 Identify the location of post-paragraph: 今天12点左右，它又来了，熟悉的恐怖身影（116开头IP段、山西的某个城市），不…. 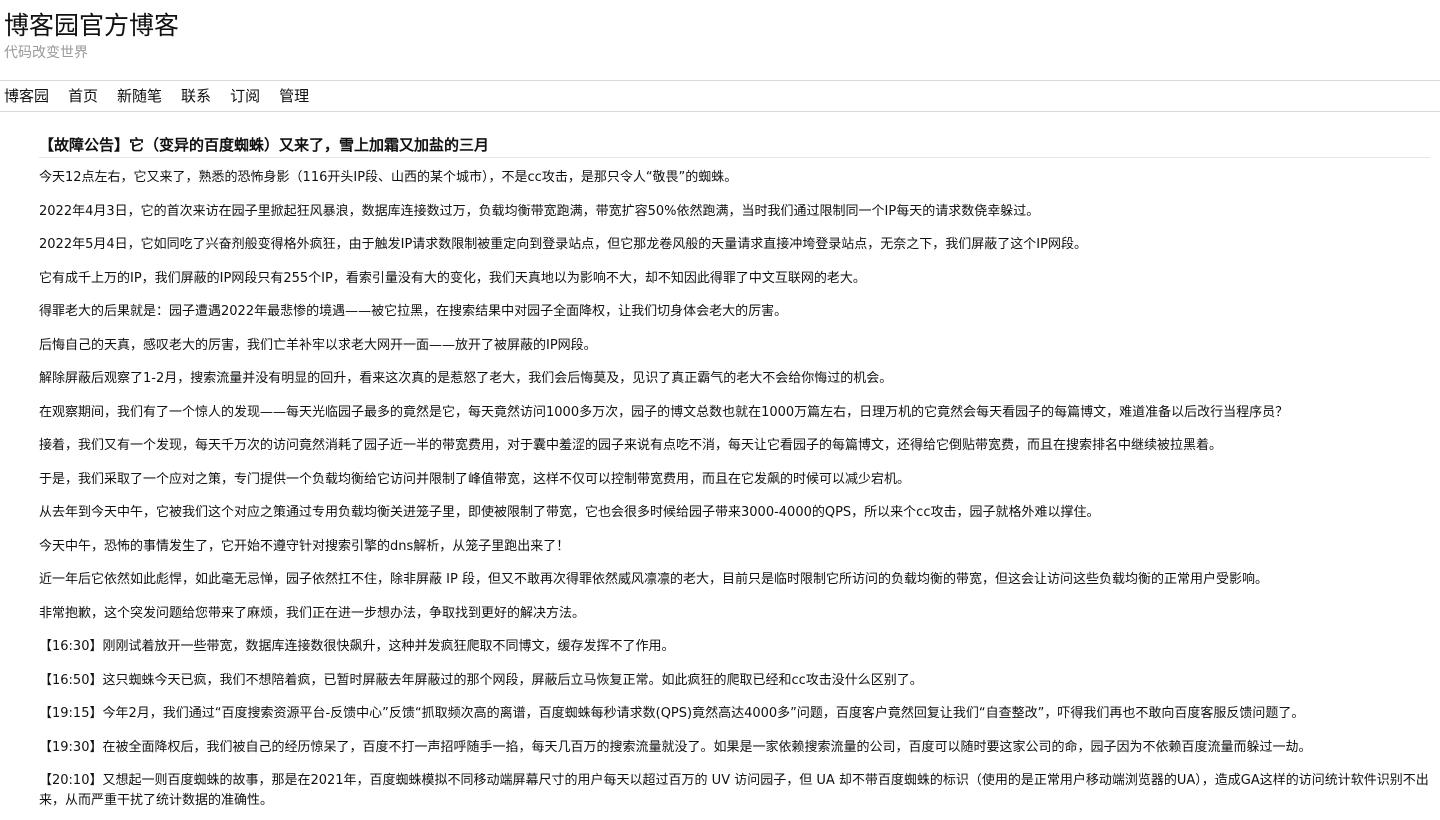
(734, 178).